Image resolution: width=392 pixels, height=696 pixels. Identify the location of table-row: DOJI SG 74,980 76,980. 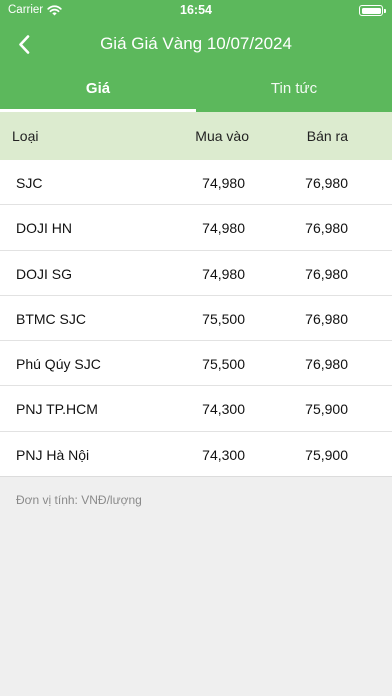
(196, 273).